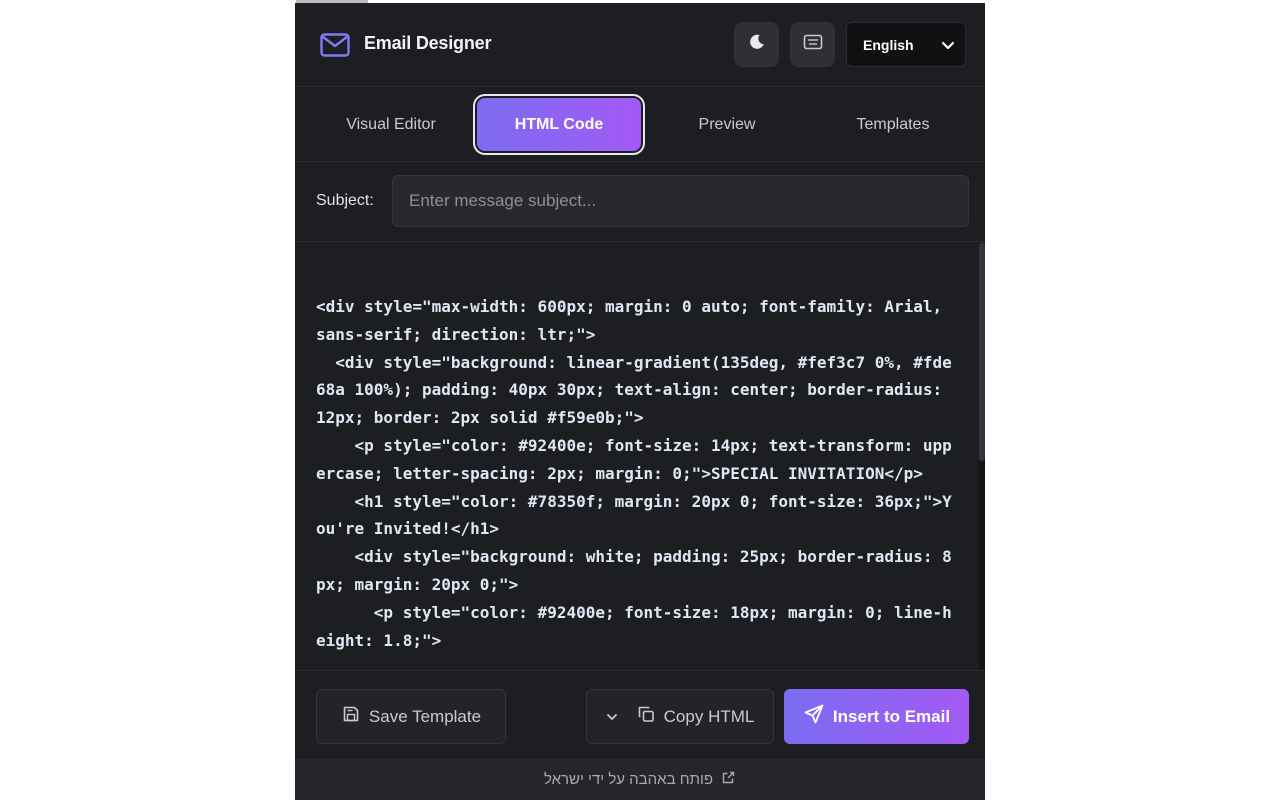 This screenshot has height=800, width=1280. Describe the element at coordinates (335, 45) in the screenshot. I see `mail-icon` at that location.